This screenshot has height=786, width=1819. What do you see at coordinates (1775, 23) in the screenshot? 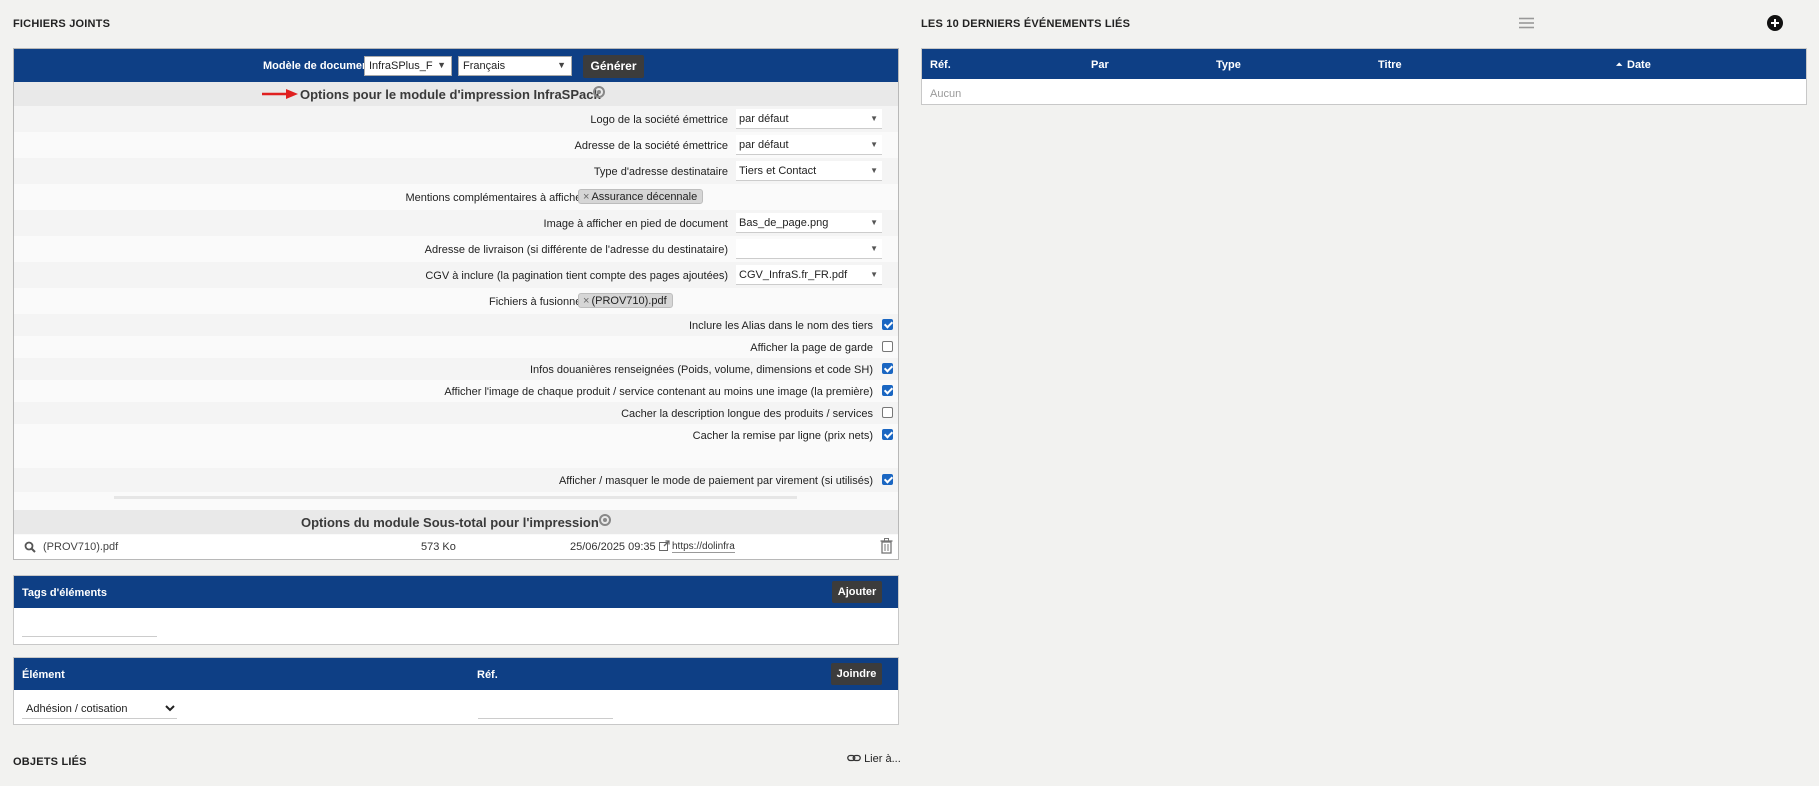
I see `add-event-icon` at bounding box center [1775, 23].